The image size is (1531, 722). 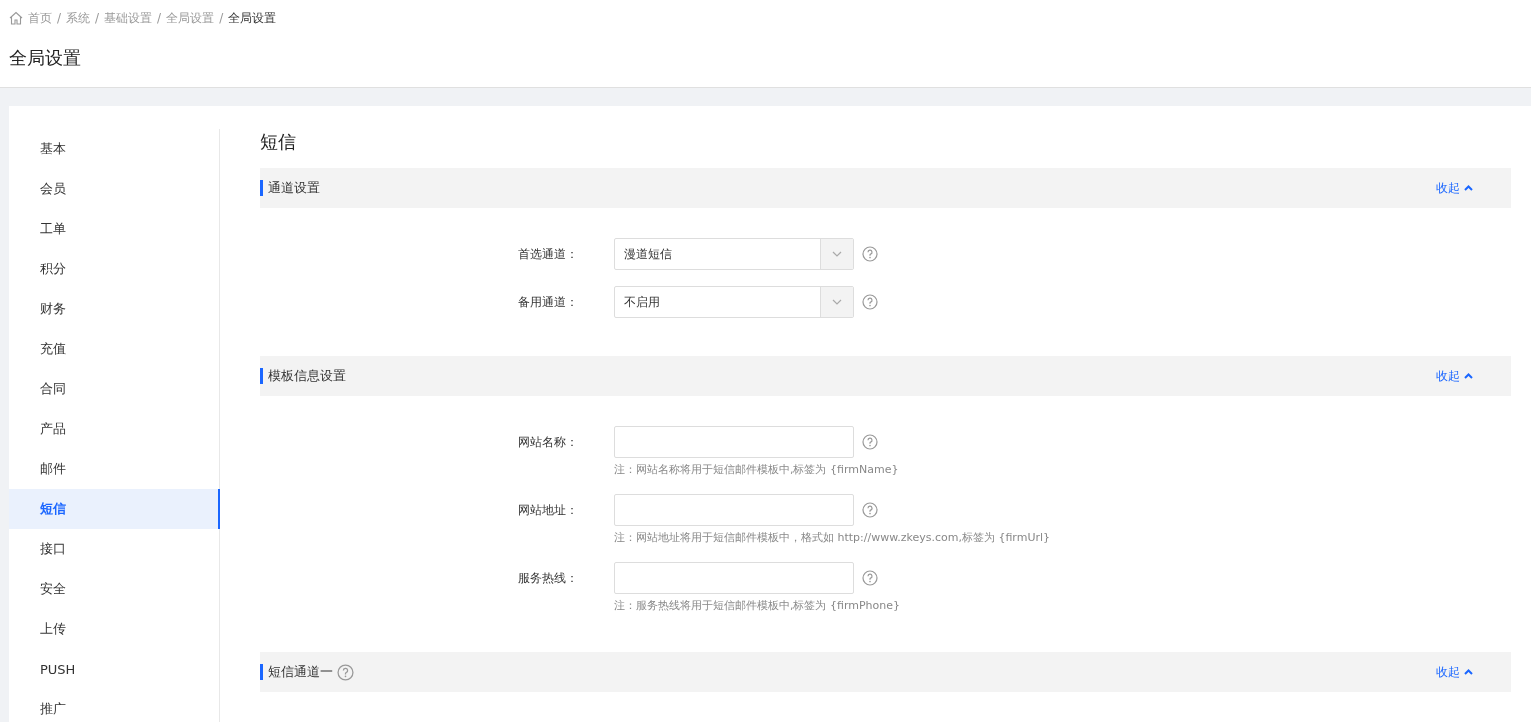 I want to click on sidebar-item: 基本, so click(x=114, y=149).